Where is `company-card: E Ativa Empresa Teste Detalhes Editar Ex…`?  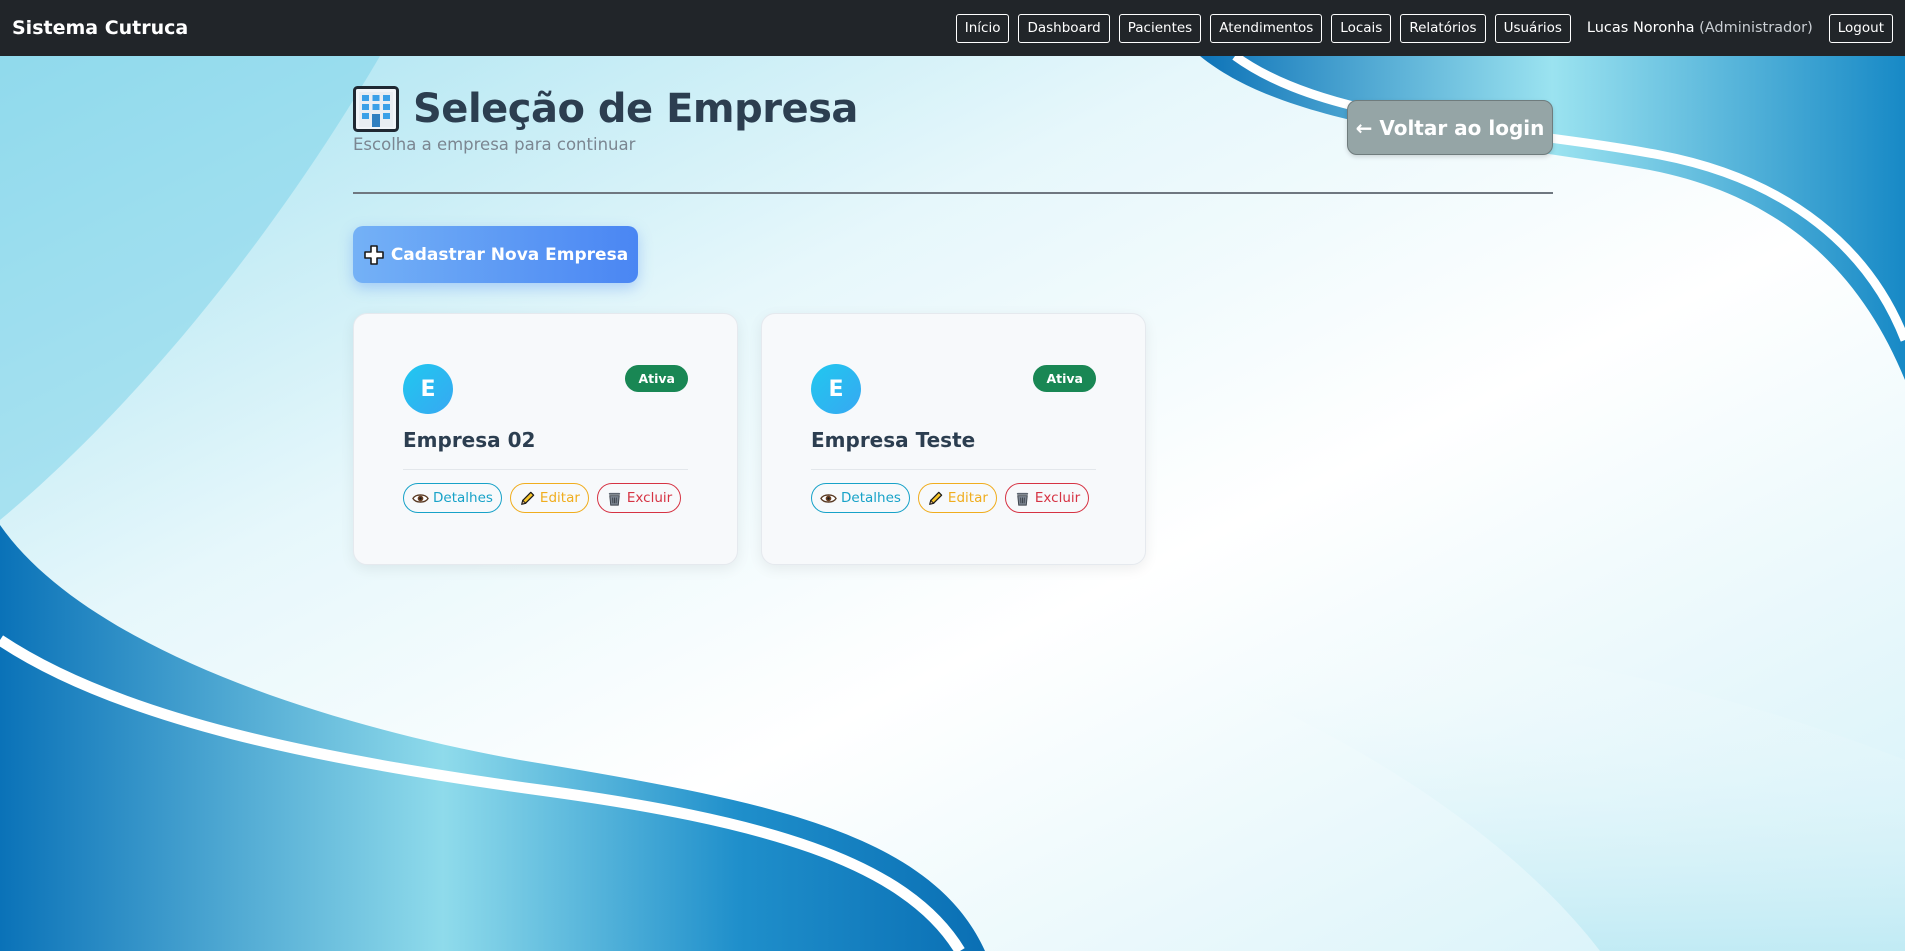
company-card: E Ativa Empresa Teste Detalhes Editar Ex… is located at coordinates (953, 439).